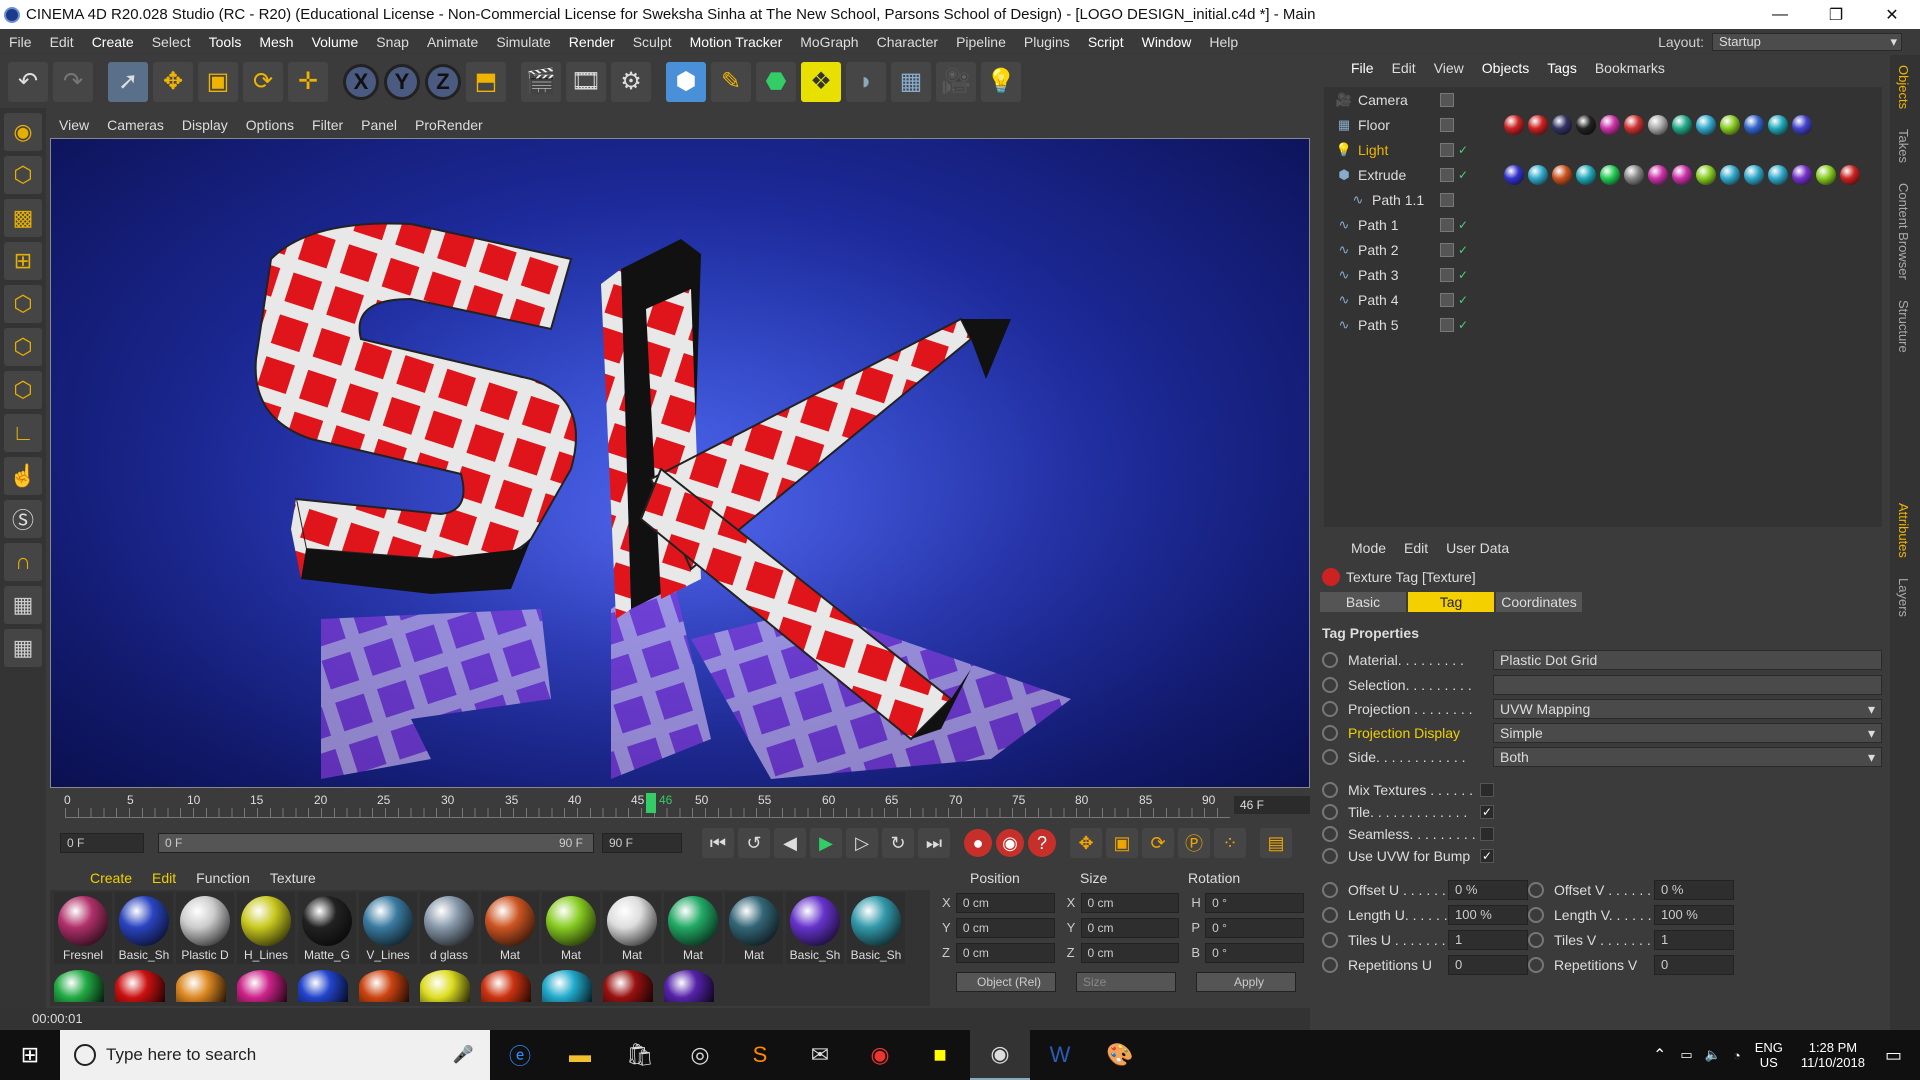  What do you see at coordinates (790, 843) in the screenshot?
I see `previous-frame-icon: ◀` at bounding box center [790, 843].